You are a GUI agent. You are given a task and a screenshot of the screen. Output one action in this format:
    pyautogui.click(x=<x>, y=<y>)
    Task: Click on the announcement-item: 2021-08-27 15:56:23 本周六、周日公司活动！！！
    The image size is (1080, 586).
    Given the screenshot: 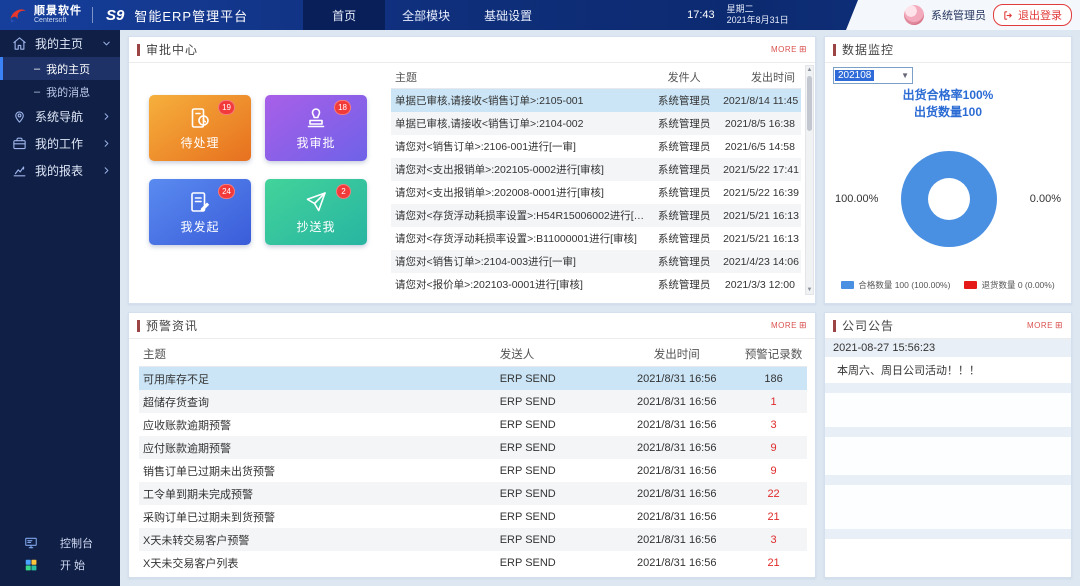 What is the action you would take?
    pyautogui.click(x=948, y=361)
    